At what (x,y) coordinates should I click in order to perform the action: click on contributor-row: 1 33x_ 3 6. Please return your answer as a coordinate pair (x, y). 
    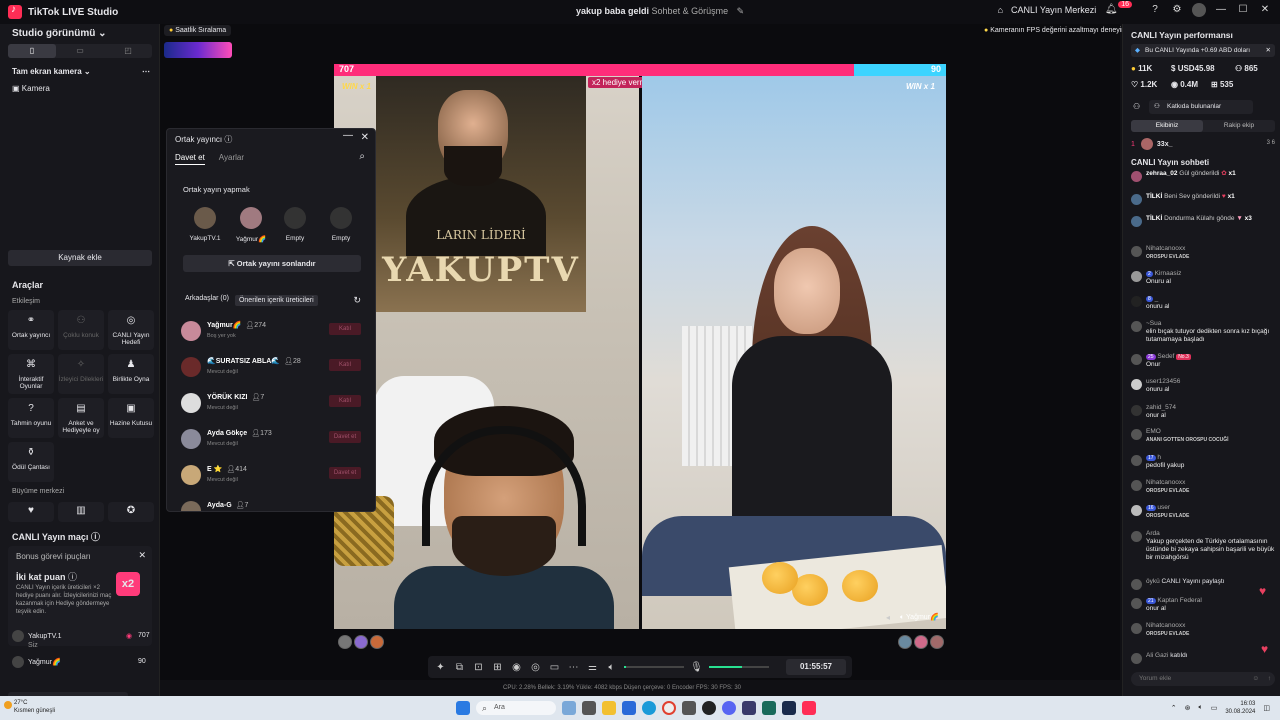
    Looking at the image, I should click on (1203, 144).